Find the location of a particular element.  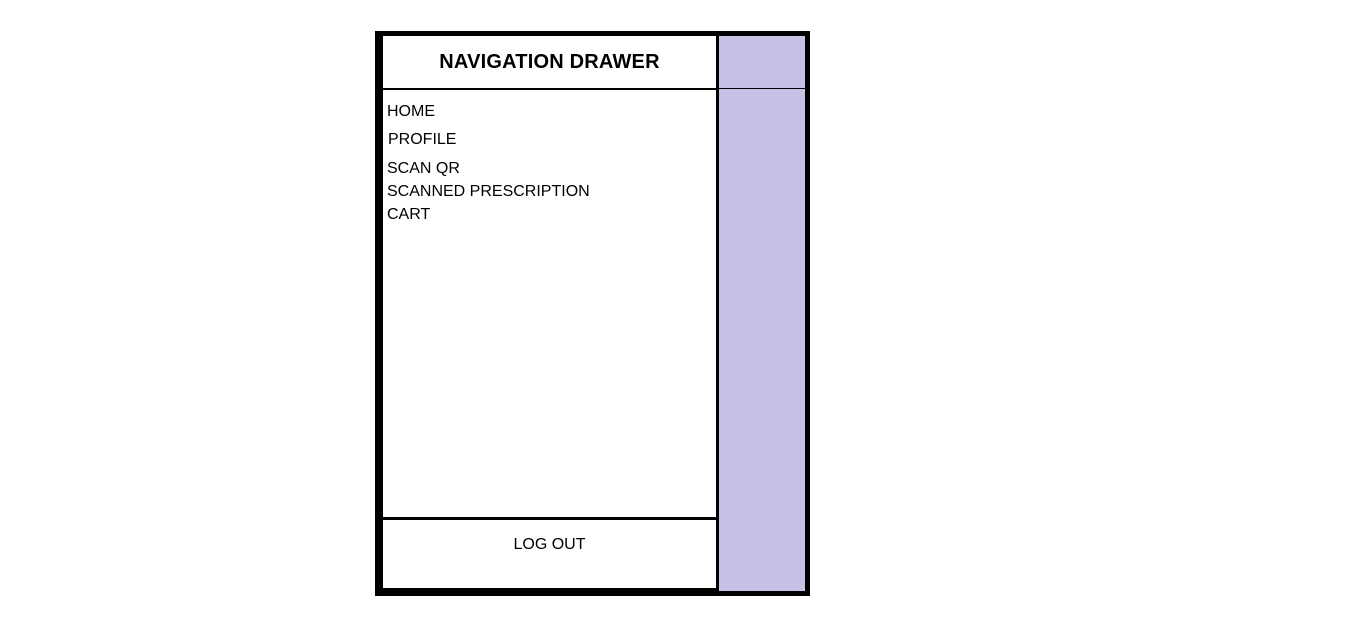

menu-item-profile: PROFILE is located at coordinates (422, 140).